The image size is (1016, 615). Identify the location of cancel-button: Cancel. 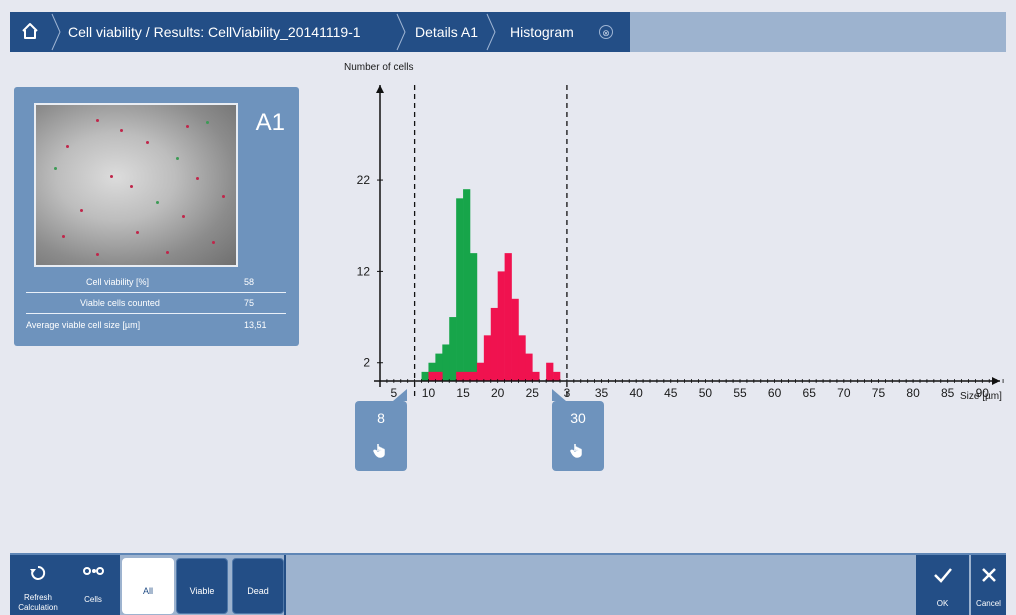
(988, 585).